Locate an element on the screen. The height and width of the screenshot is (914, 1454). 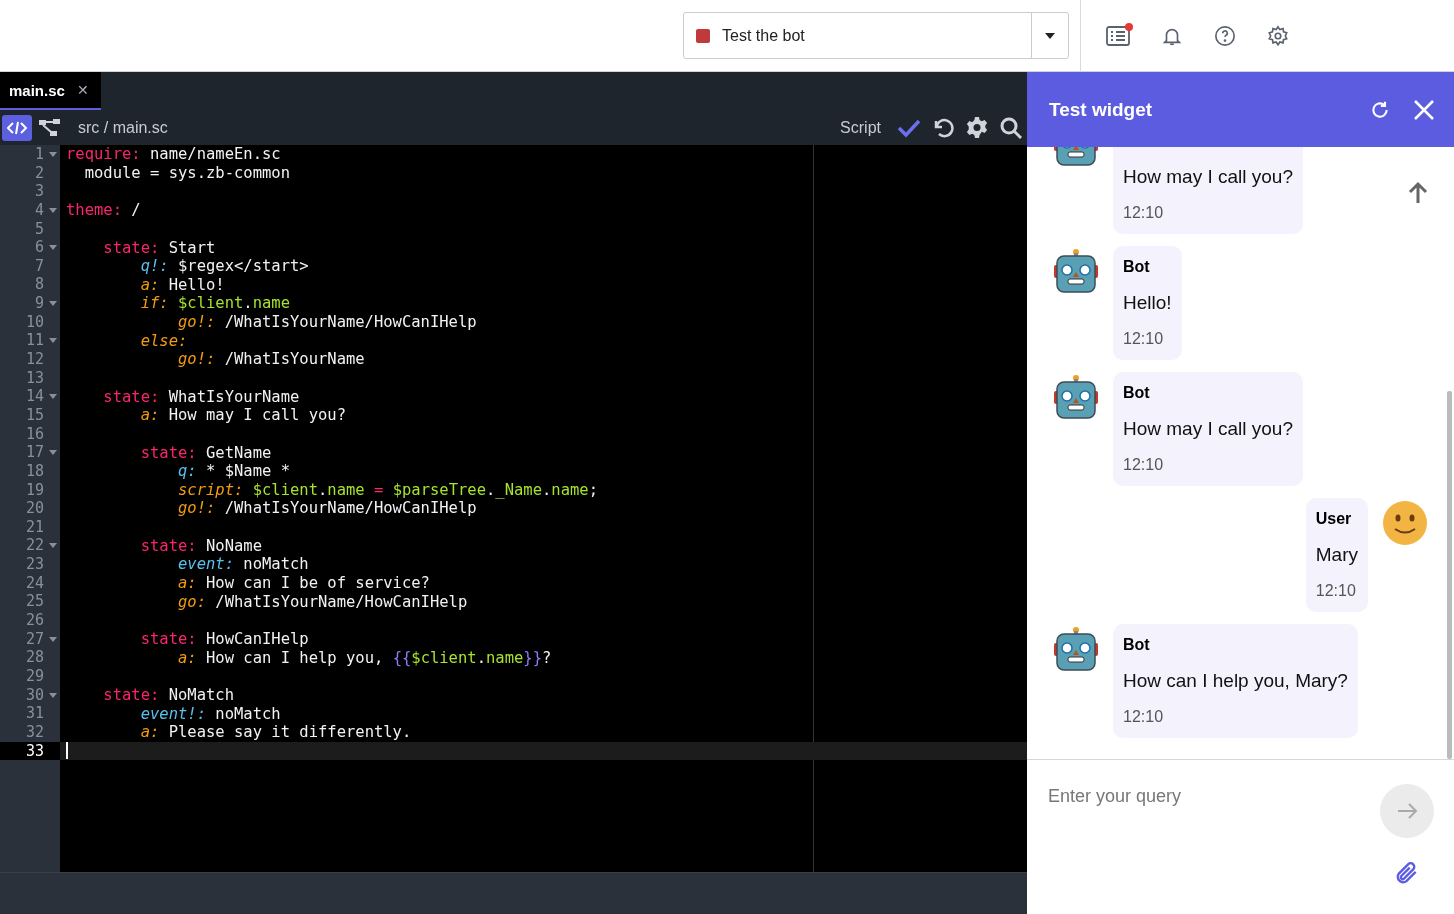
line-number: 17 is located at coordinates (30, 452).